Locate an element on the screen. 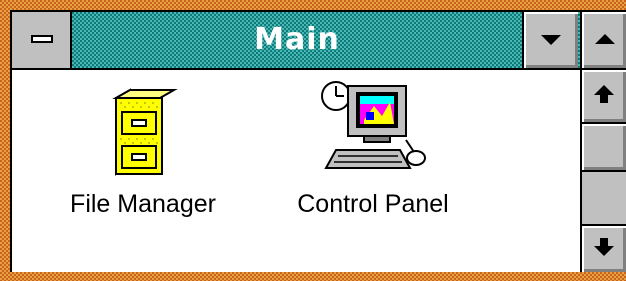  scroll-up-button is located at coordinates (604, 97).